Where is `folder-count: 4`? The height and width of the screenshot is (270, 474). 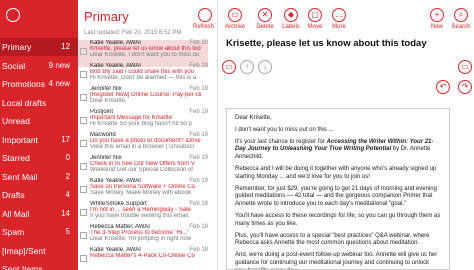 folder-count: 4 is located at coordinates (67, 194).